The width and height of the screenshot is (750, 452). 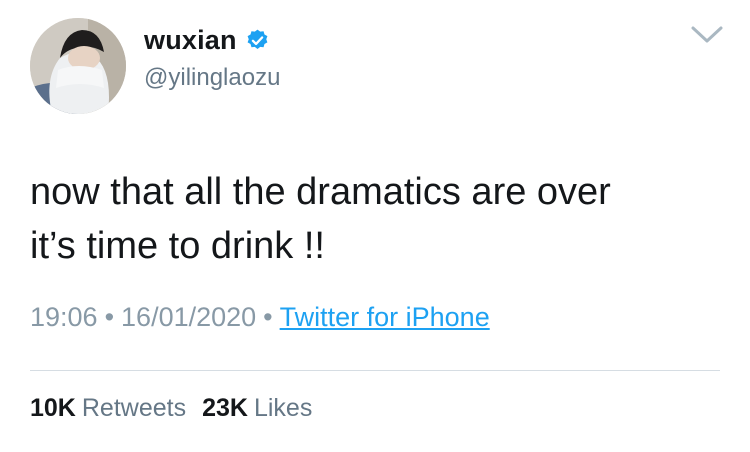 I want to click on divider, so click(x=375, y=370).